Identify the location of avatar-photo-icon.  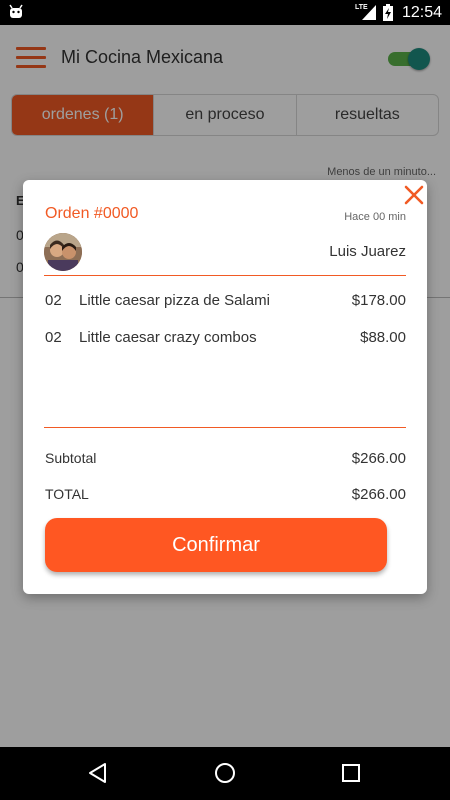
(63, 252).